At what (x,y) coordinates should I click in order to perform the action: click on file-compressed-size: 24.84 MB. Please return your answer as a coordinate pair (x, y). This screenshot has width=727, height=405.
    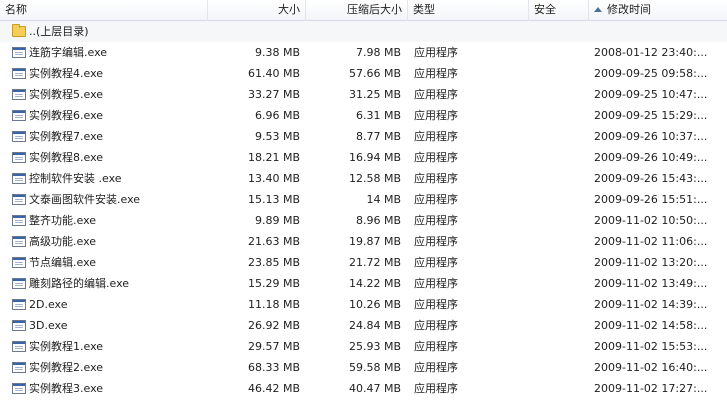
    Looking at the image, I should click on (374, 325).